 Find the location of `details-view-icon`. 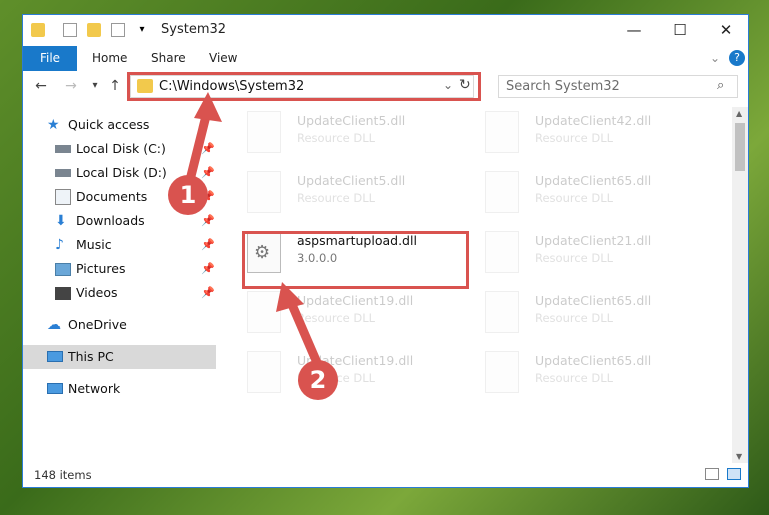

details-view-icon is located at coordinates (712, 474).